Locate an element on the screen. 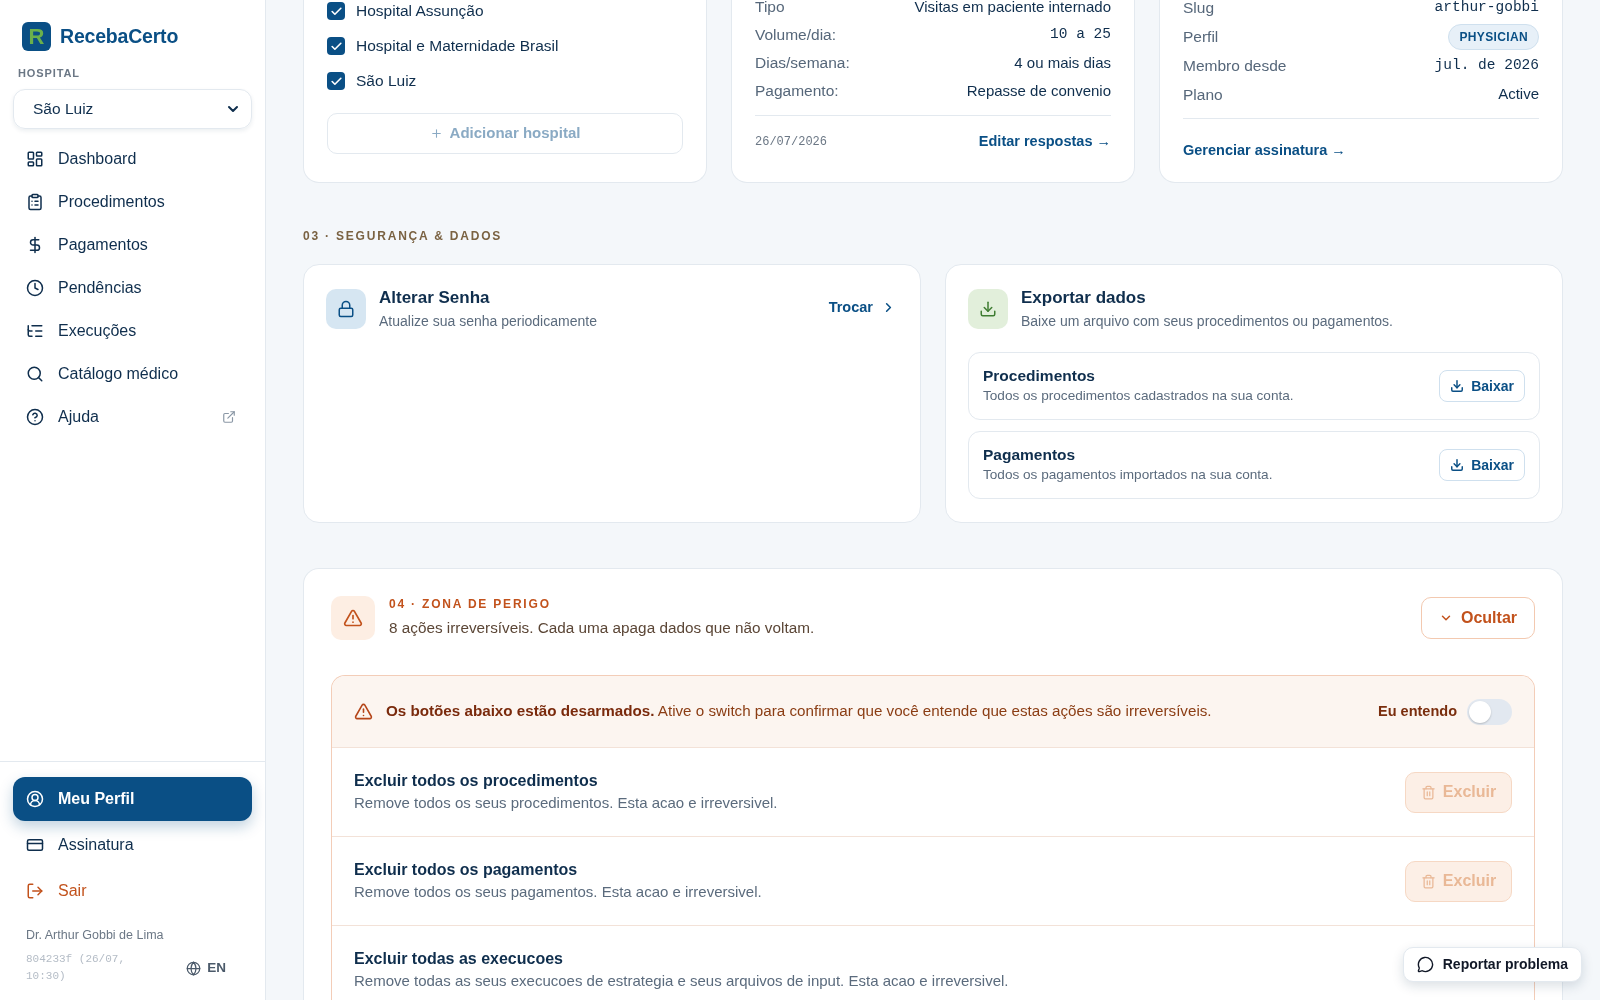 The width and height of the screenshot is (1600, 1000). brand-name: RecebaCerto is located at coordinates (119, 36).